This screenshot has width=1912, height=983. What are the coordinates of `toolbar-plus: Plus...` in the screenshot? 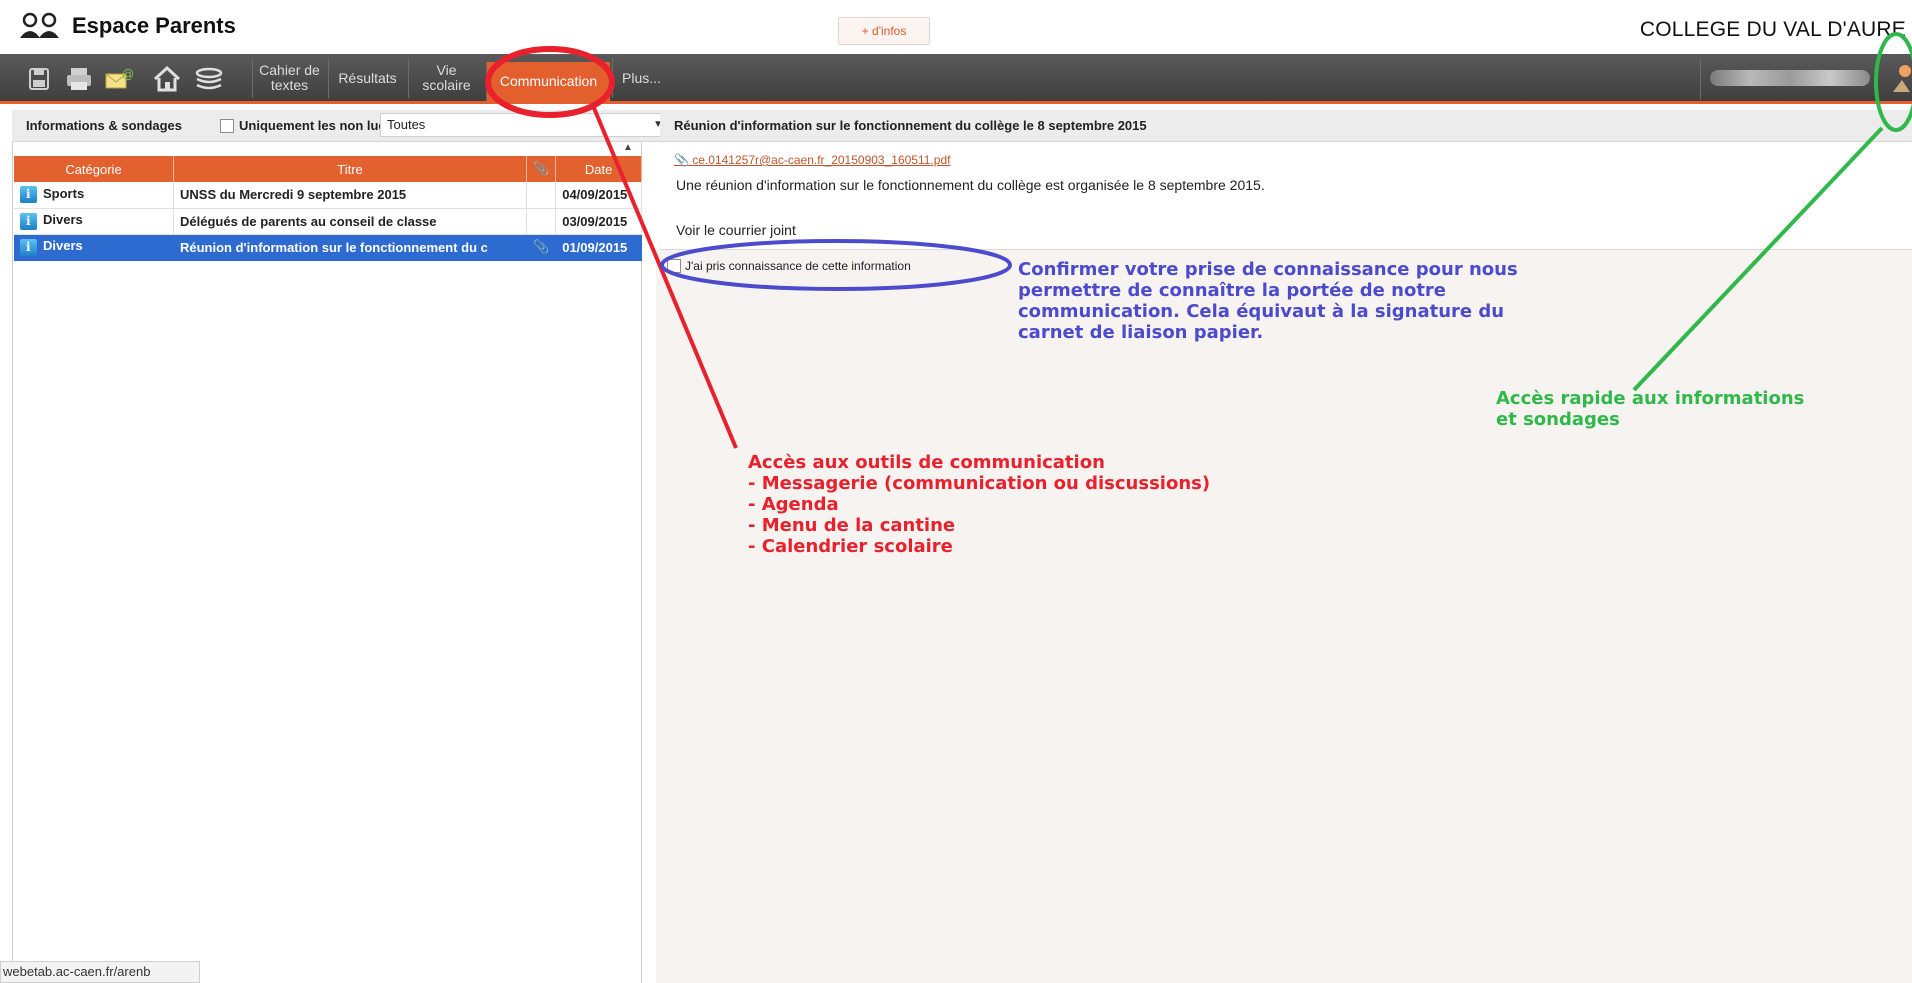 It's located at (641, 78).